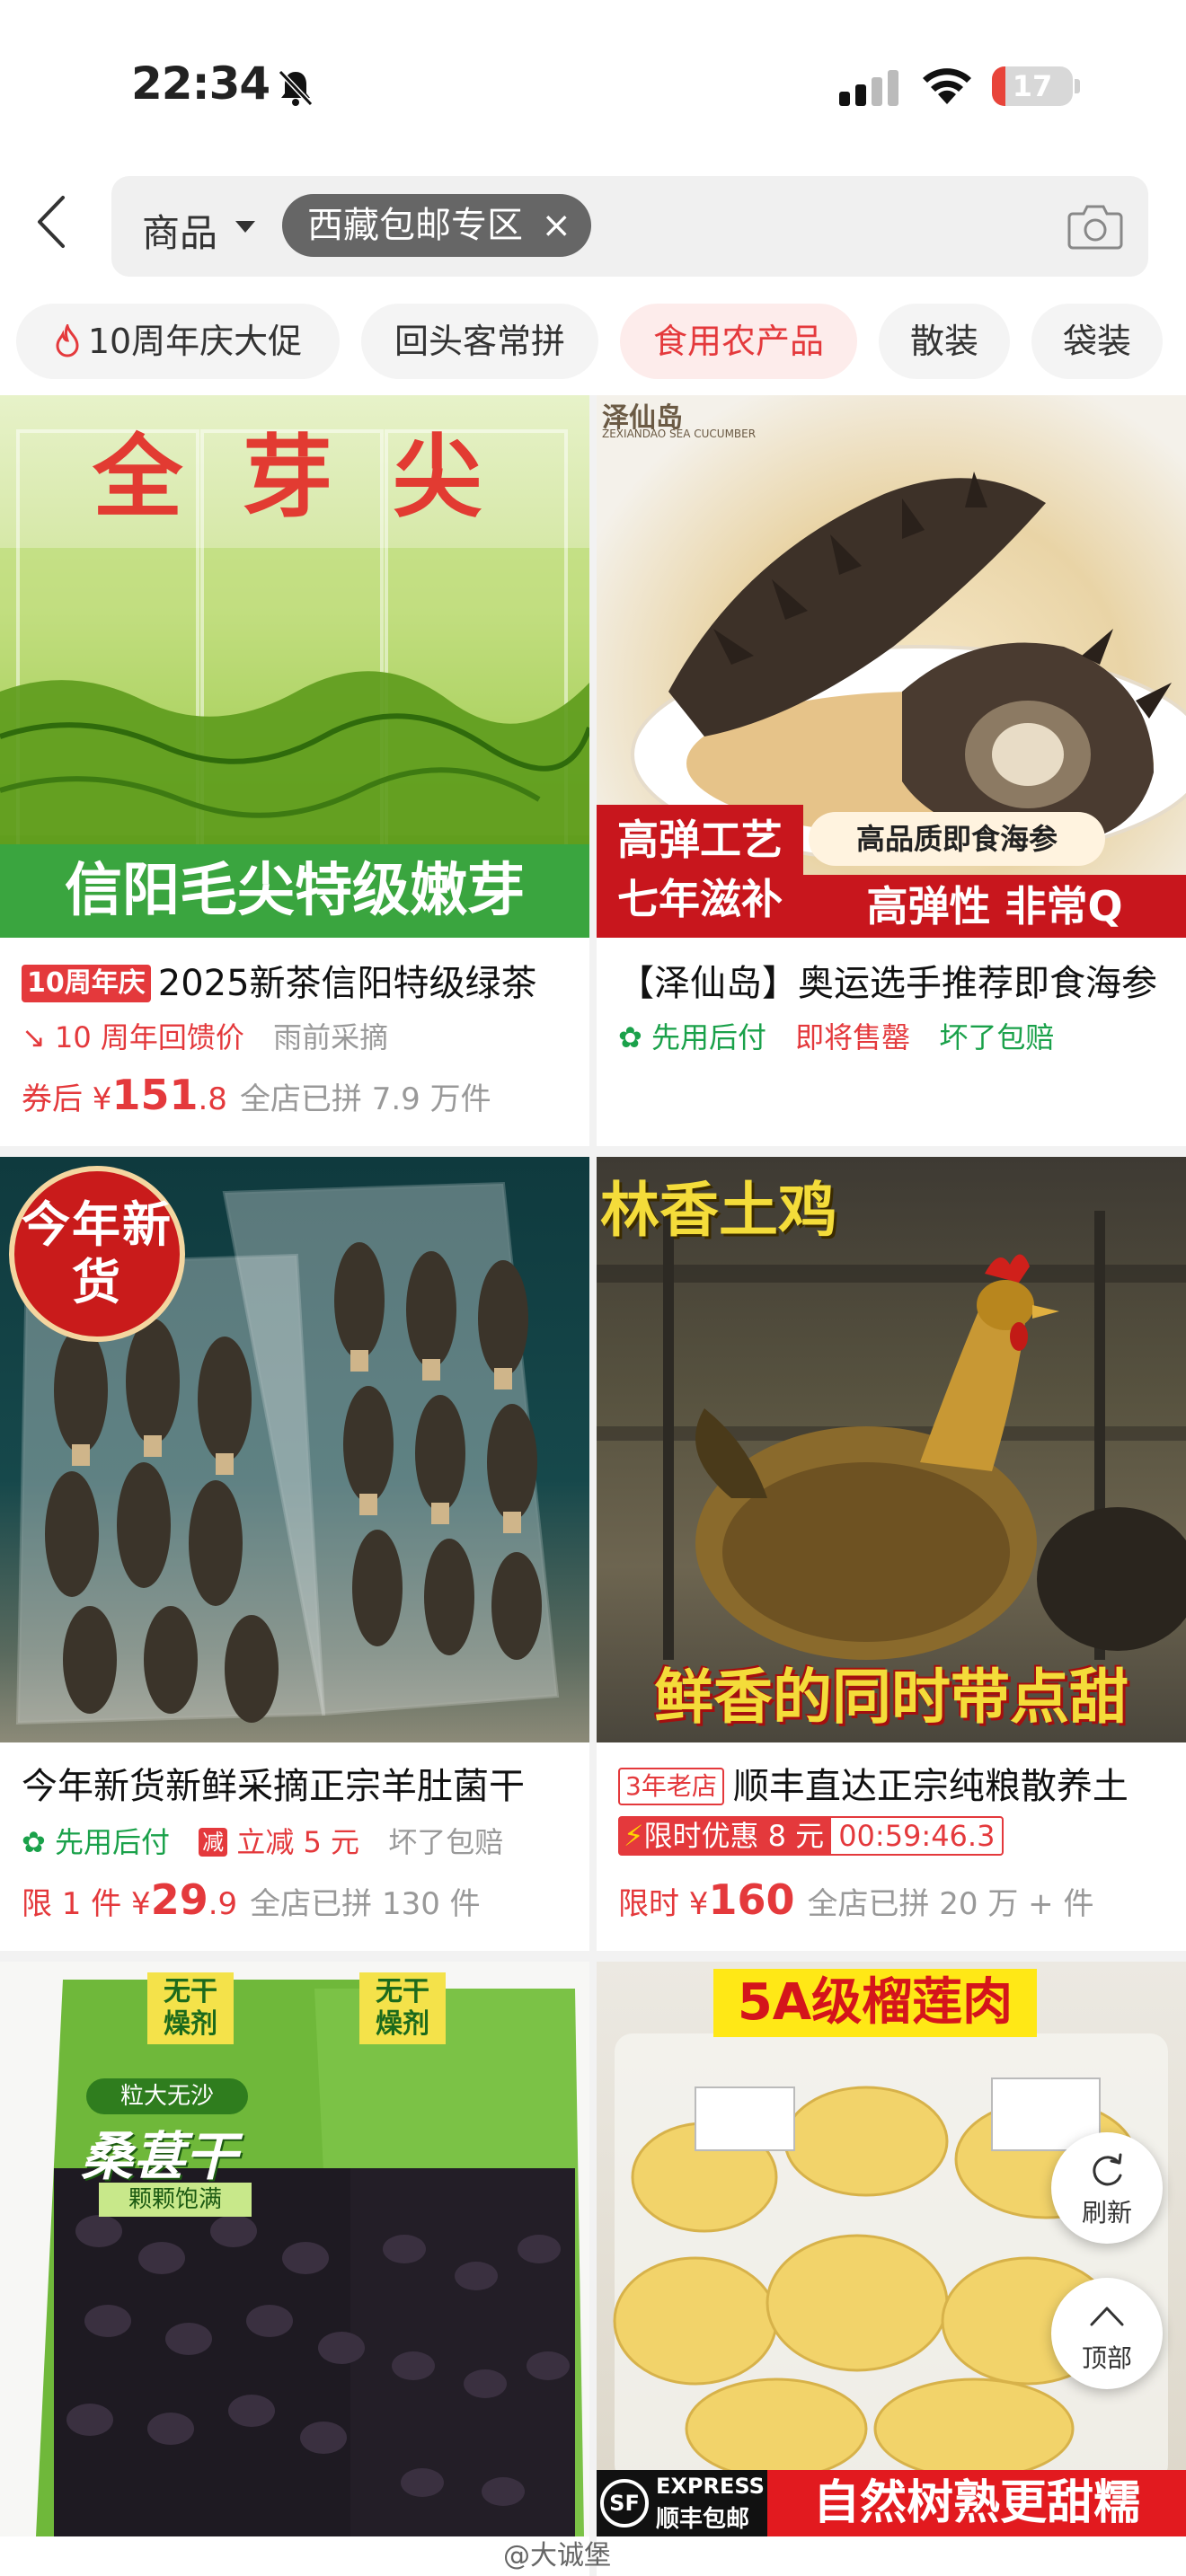 The image size is (1186, 2576). Describe the element at coordinates (415, 225) in the screenshot. I see `search-chip-label: 西藏包邮专区` at that location.